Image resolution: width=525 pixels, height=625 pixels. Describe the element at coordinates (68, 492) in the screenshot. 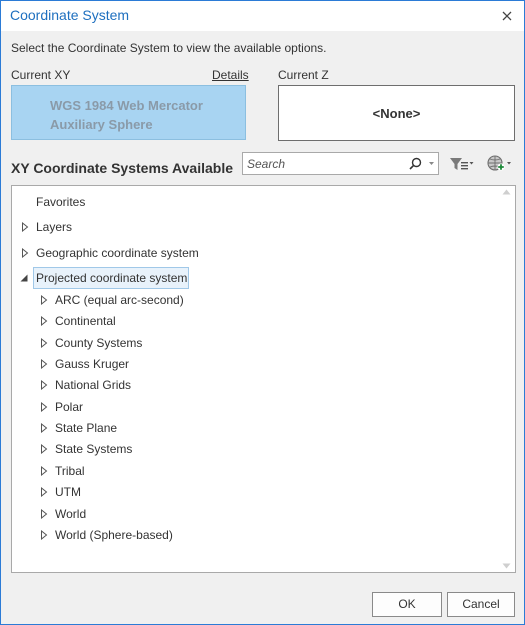

I see `tree-item-projected-child: UTM` at that location.